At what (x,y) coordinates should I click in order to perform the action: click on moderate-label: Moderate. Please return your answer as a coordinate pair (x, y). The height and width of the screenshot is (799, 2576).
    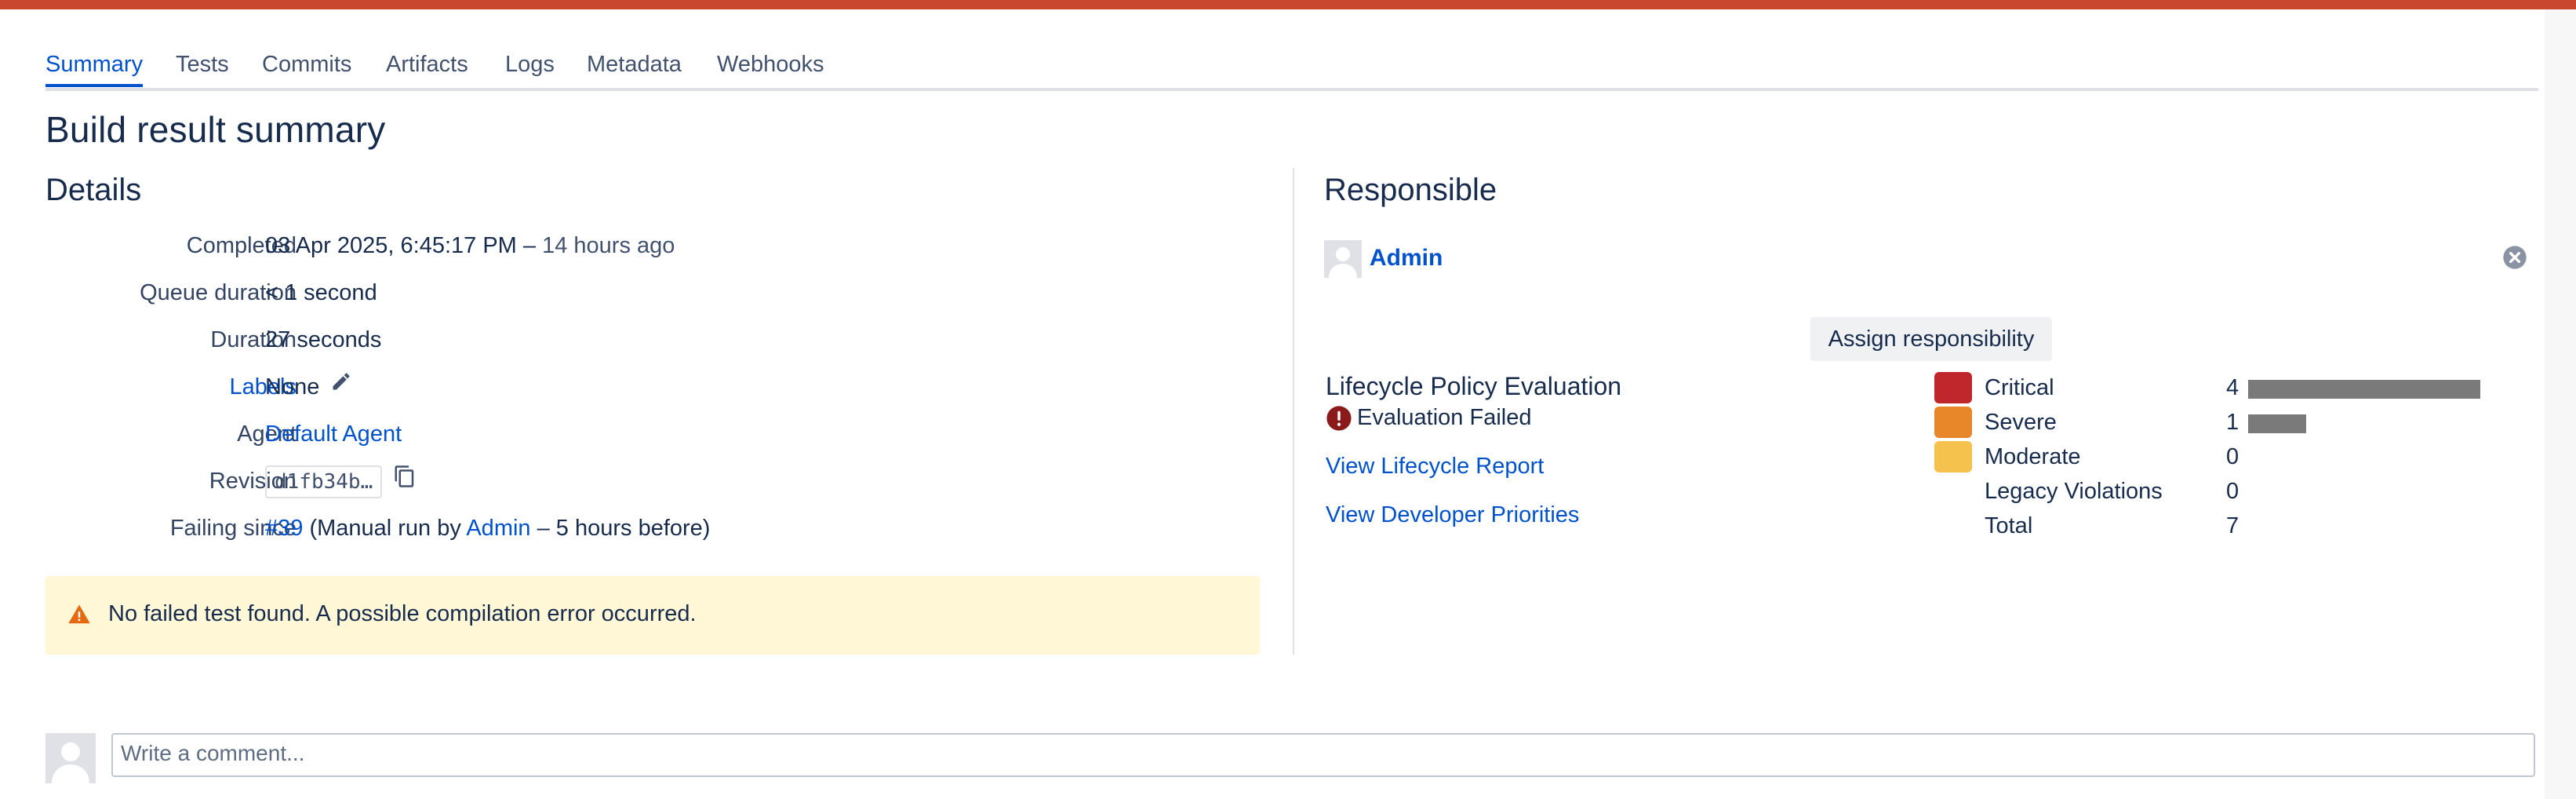
    Looking at the image, I should click on (2033, 456).